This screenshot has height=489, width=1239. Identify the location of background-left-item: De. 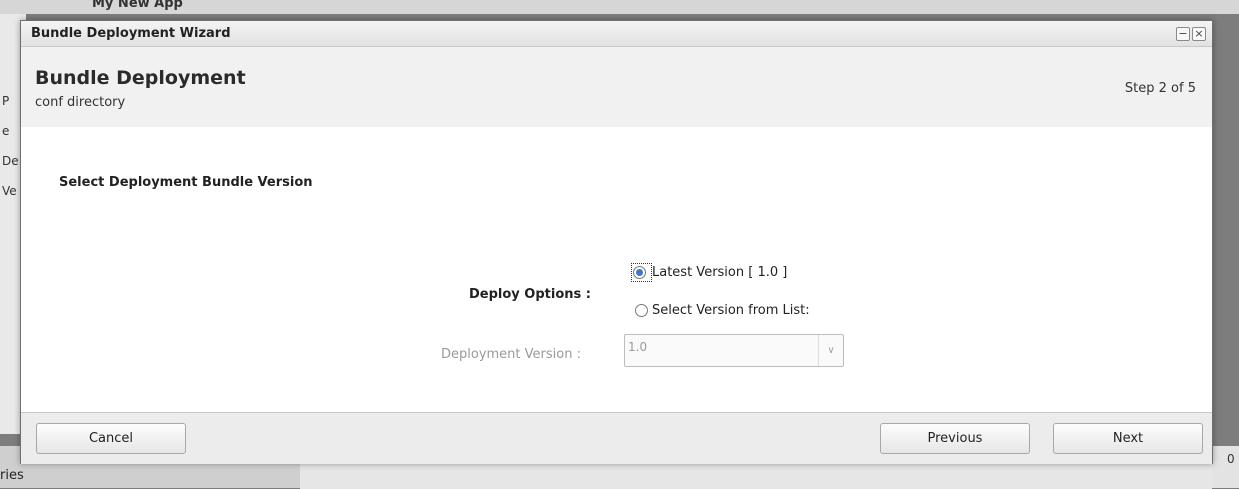
(10, 161).